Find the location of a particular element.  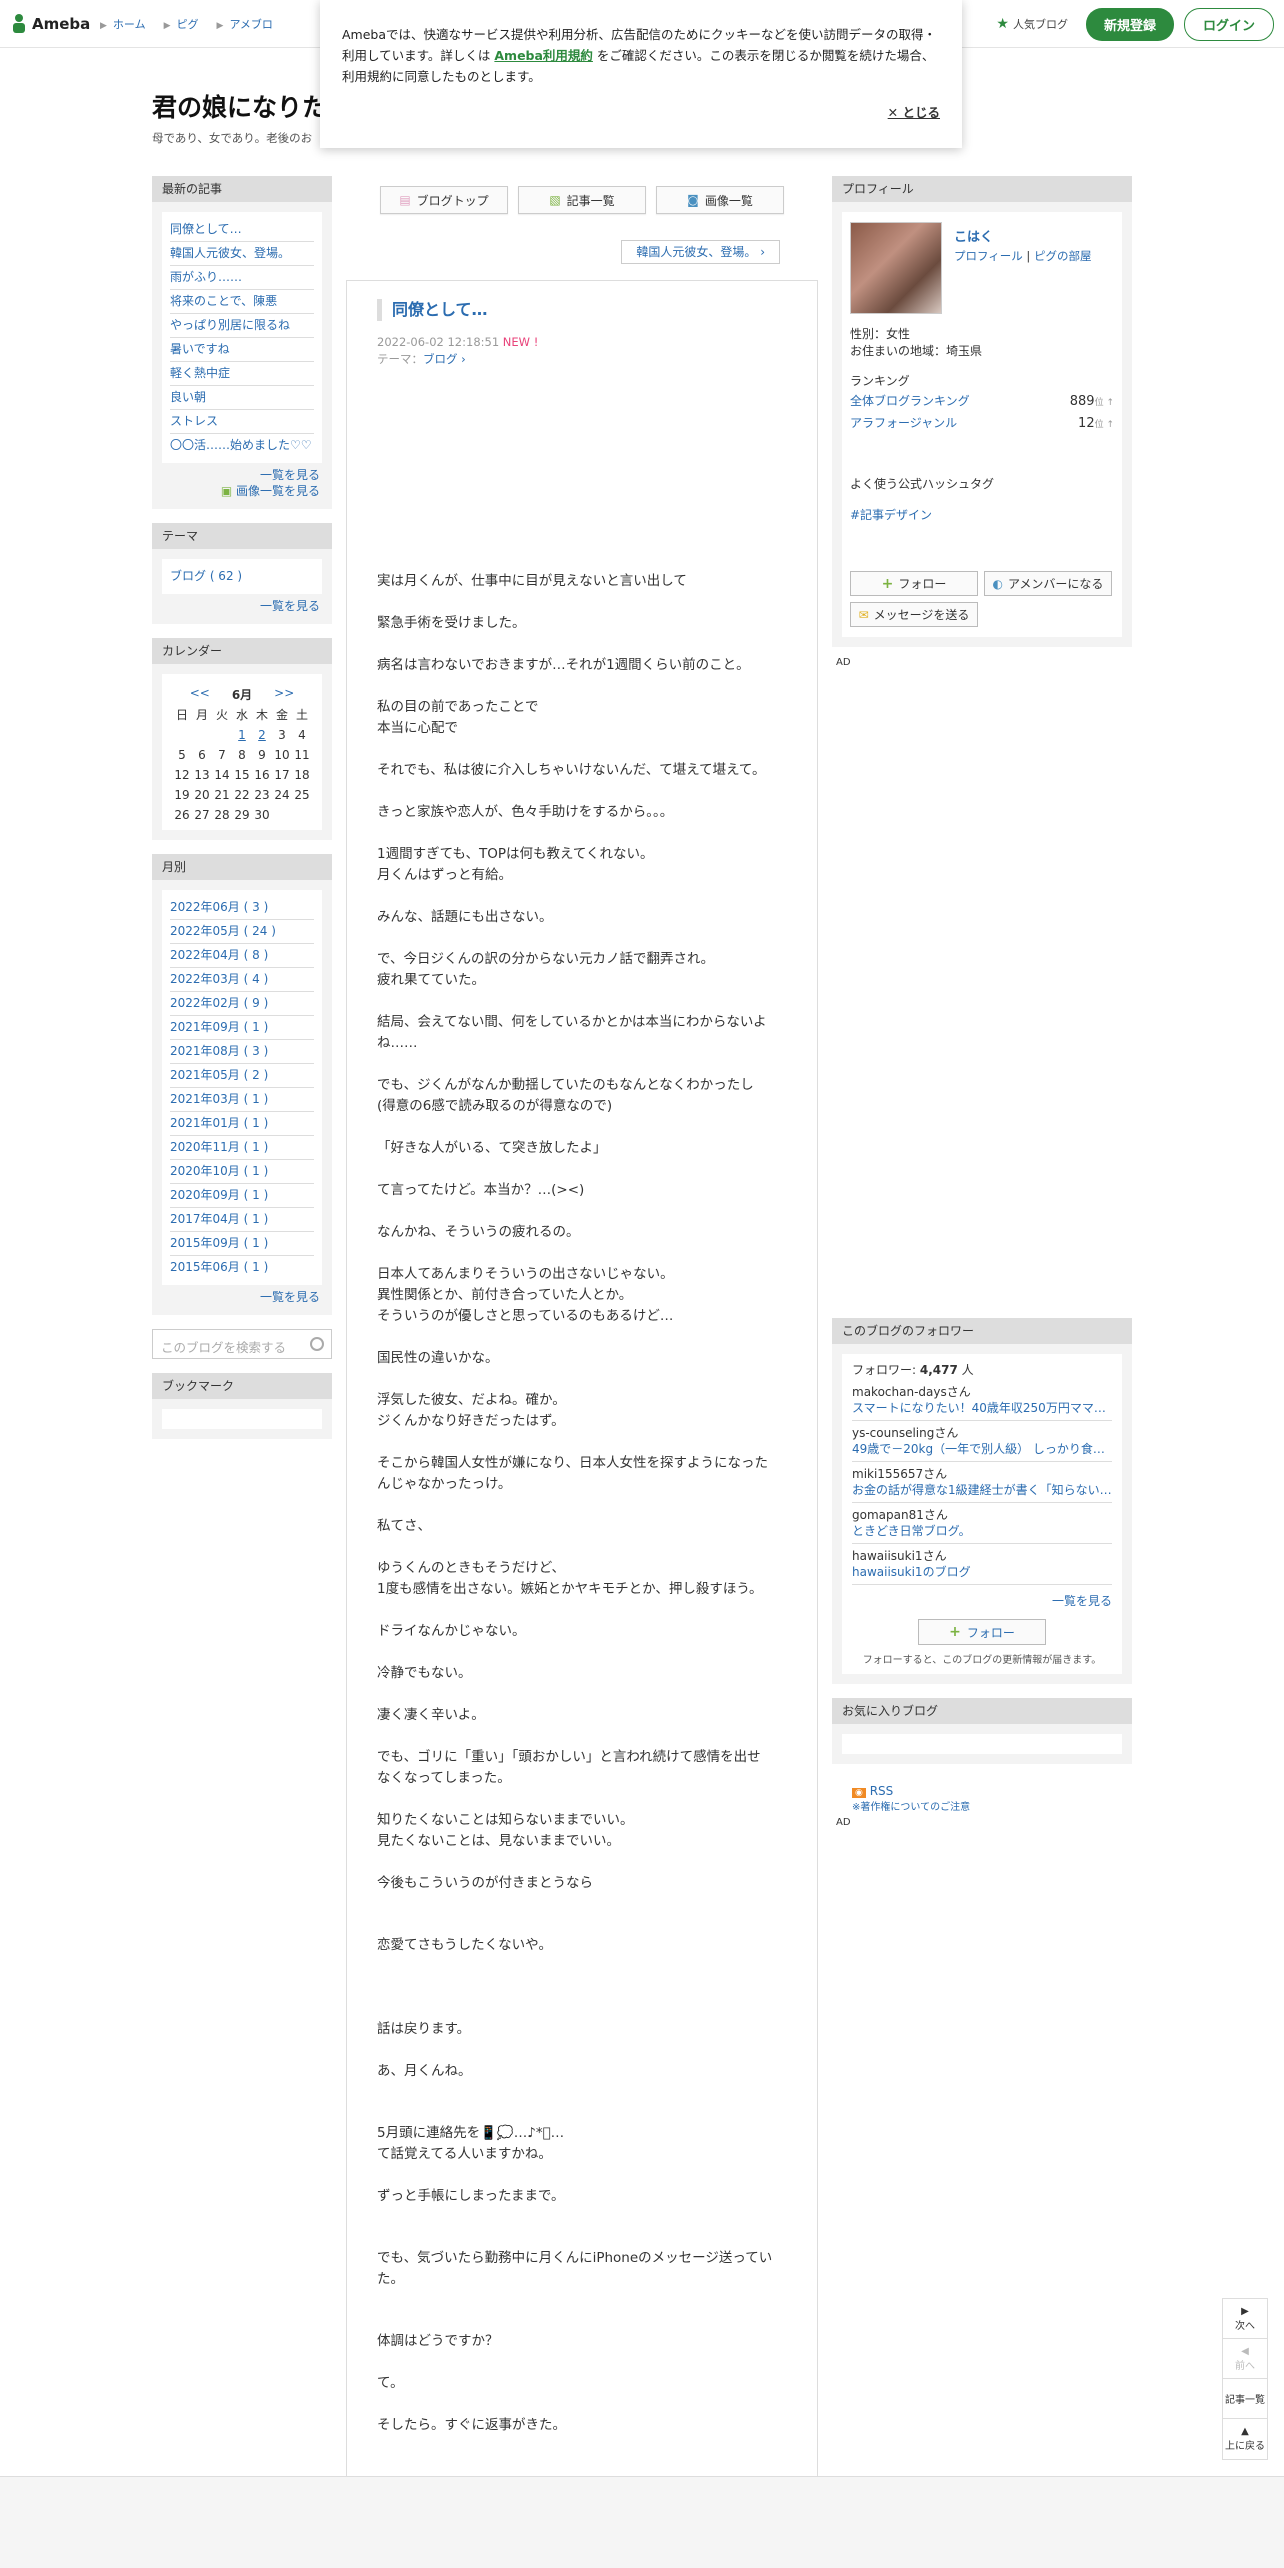

rss-link: ◉ RSS is located at coordinates (872, 1791).